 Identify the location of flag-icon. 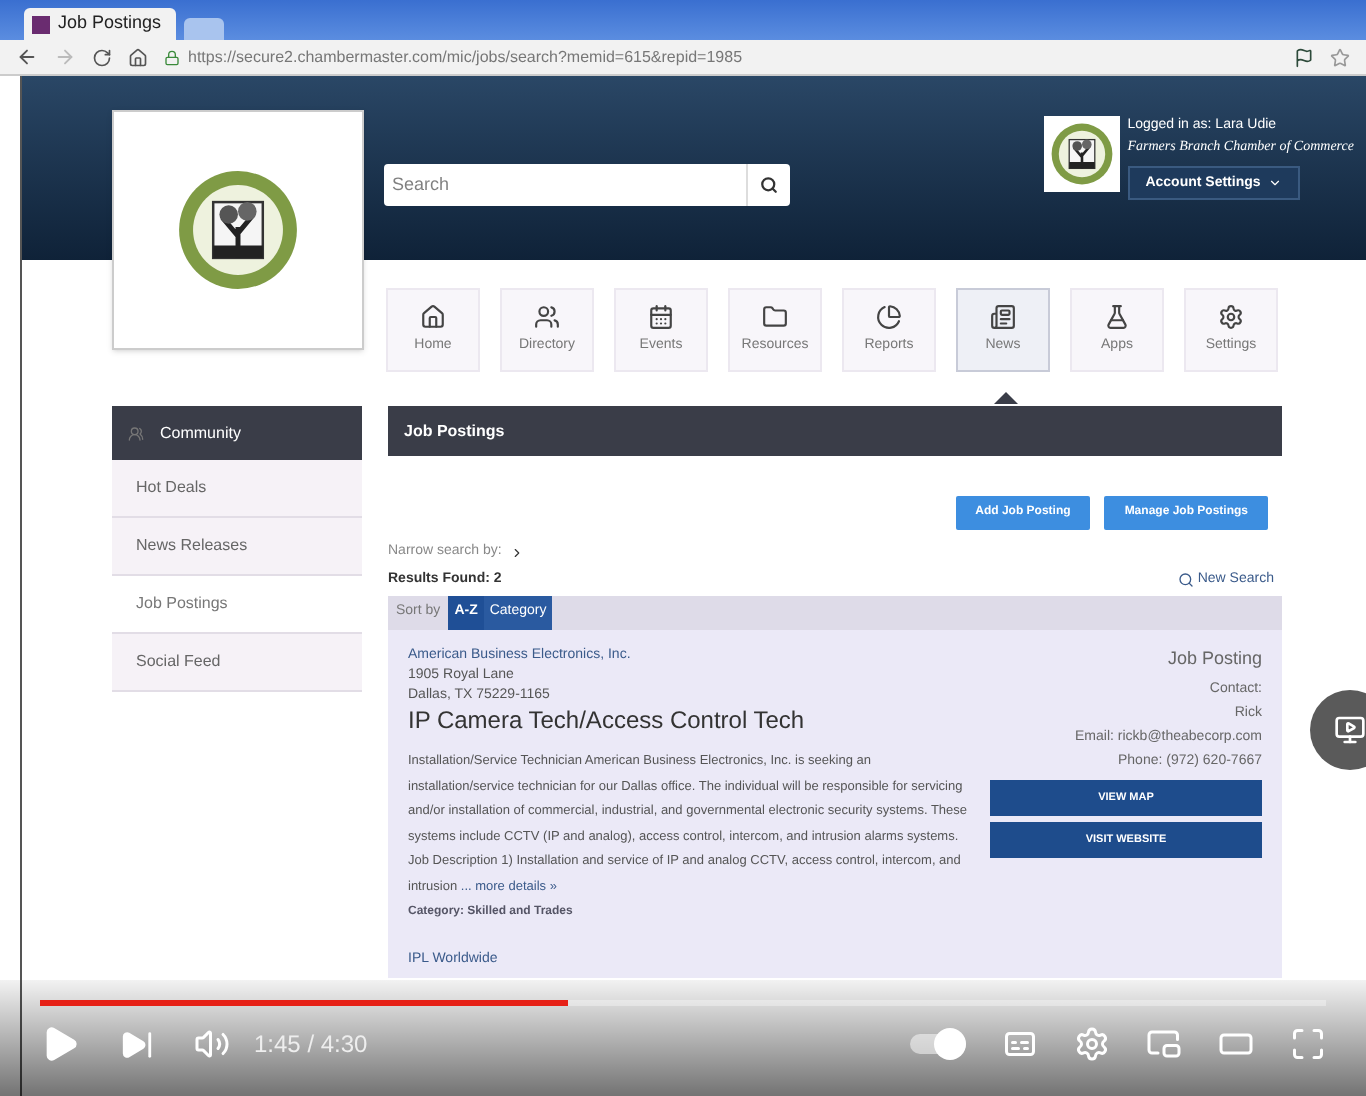
(1304, 57).